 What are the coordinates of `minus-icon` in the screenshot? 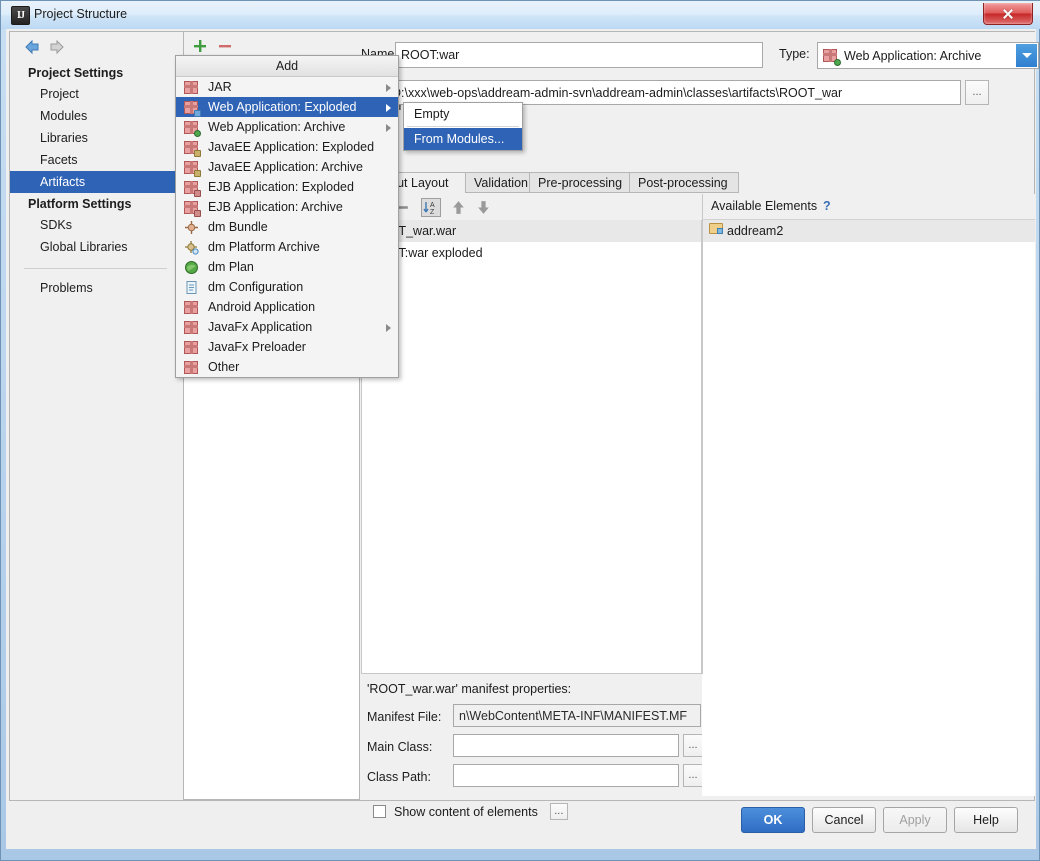 It's located at (225, 46).